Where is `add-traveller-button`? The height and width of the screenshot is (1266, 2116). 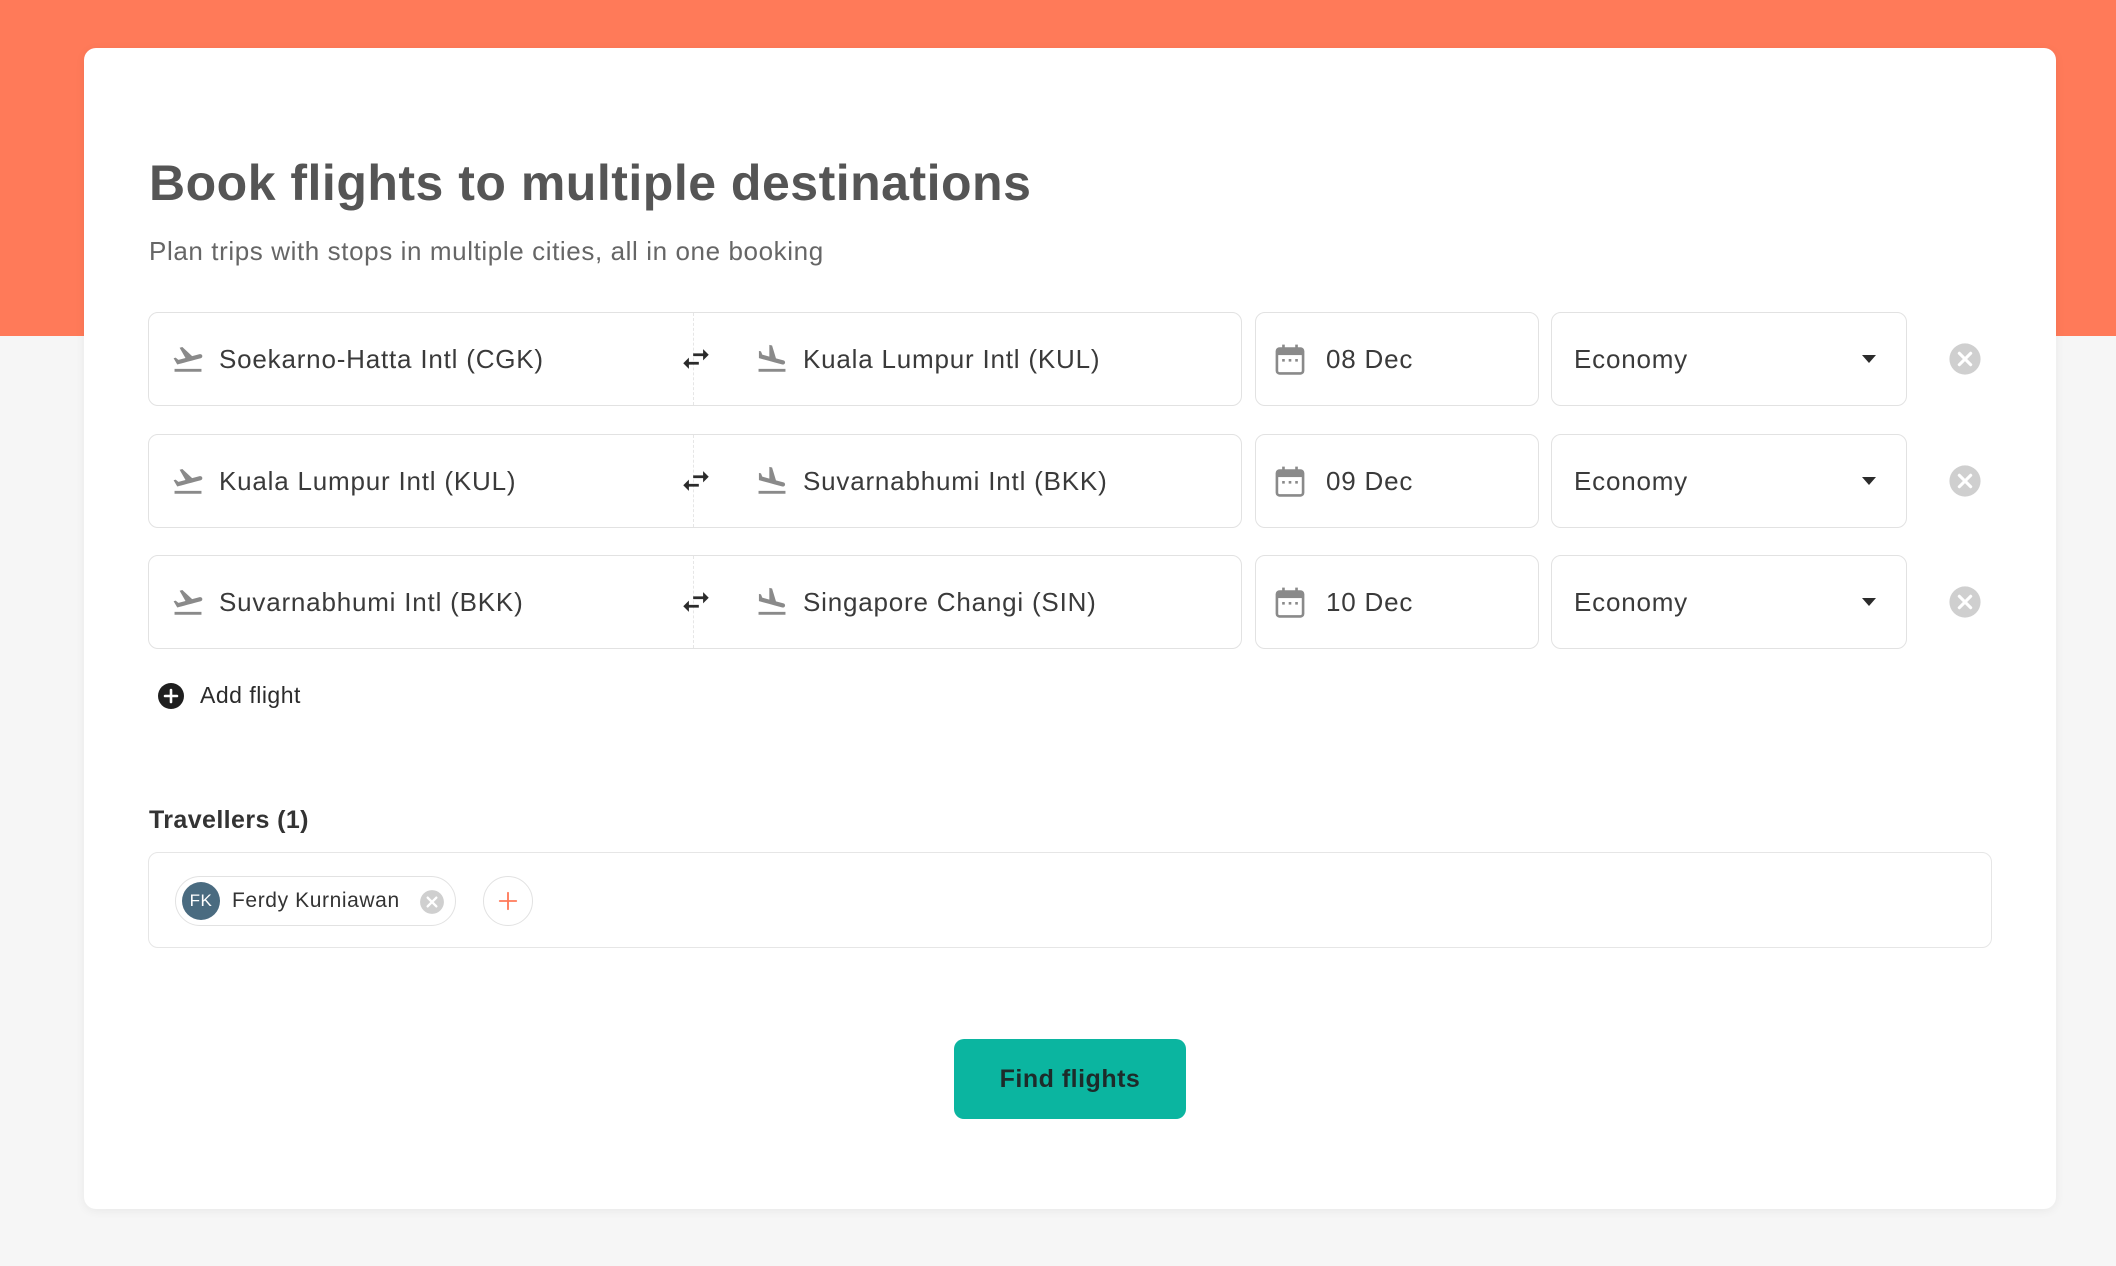 add-traveller-button is located at coordinates (508, 901).